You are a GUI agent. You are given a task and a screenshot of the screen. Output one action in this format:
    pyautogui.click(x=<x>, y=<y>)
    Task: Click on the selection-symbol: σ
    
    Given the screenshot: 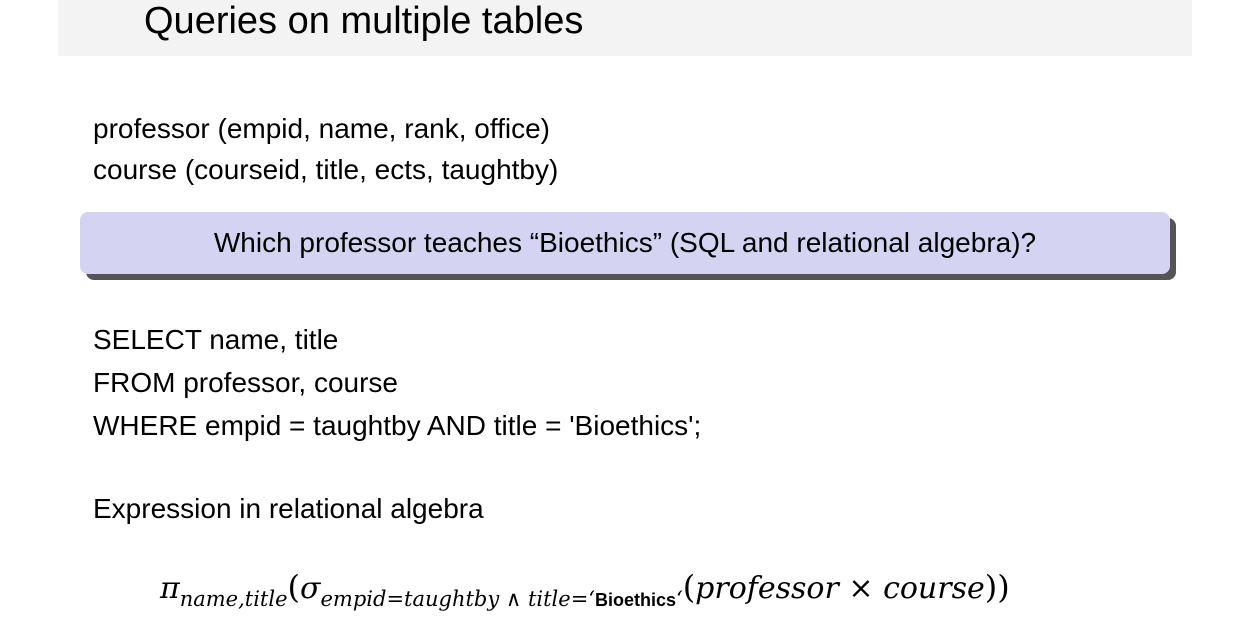 What is the action you would take?
    pyautogui.click(x=310, y=588)
    